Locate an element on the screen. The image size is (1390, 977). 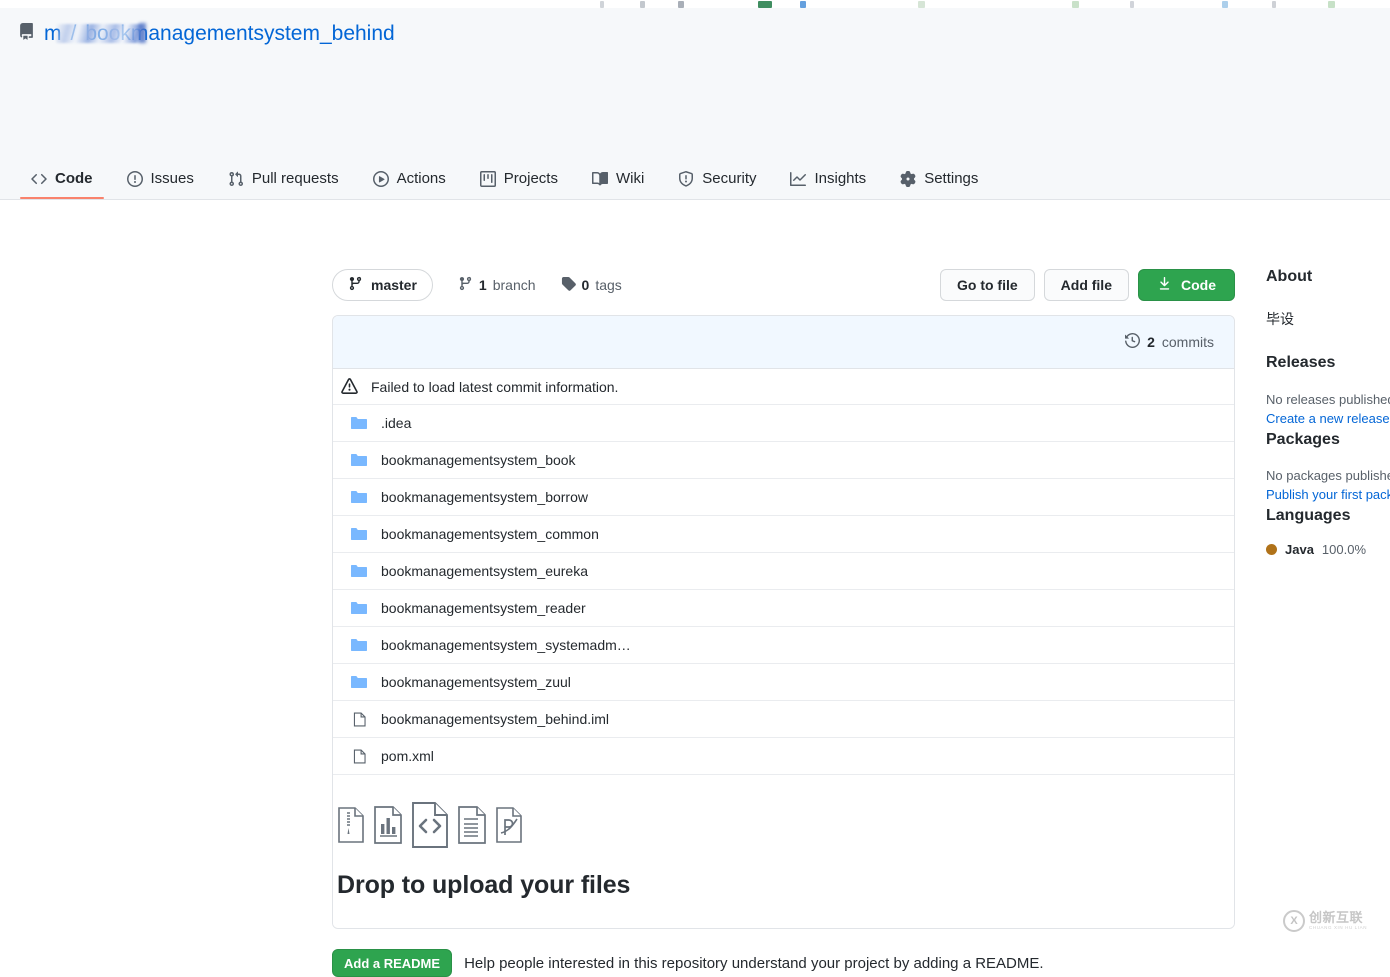
commit-count: 2 commits is located at coordinates (1169, 341).